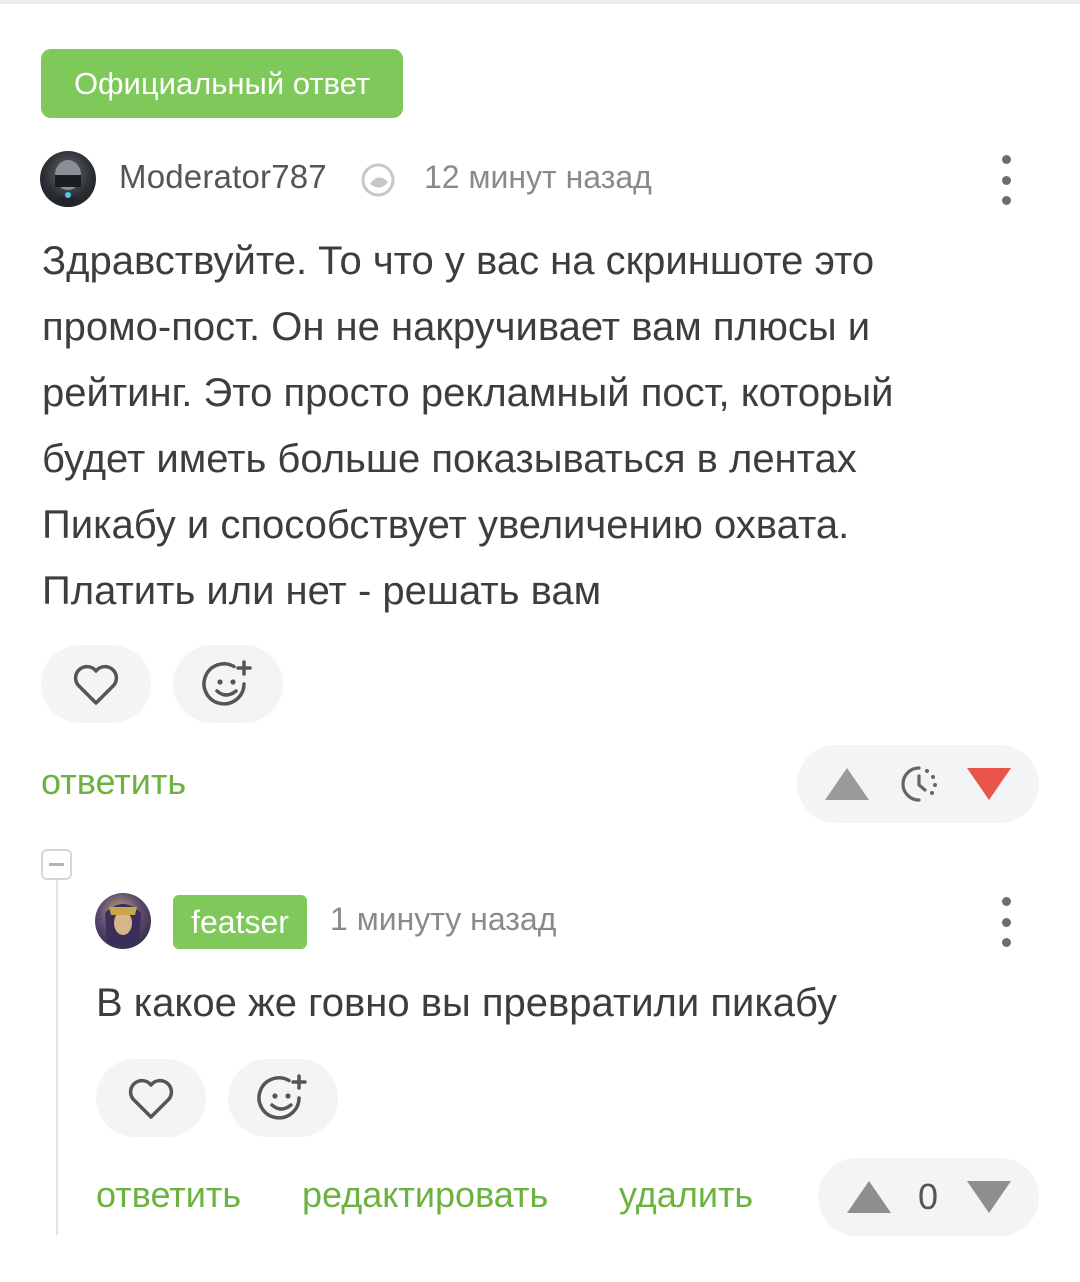 This screenshot has height=1282, width=1080. What do you see at coordinates (378, 180) in the screenshot?
I see `moderator-icon` at bounding box center [378, 180].